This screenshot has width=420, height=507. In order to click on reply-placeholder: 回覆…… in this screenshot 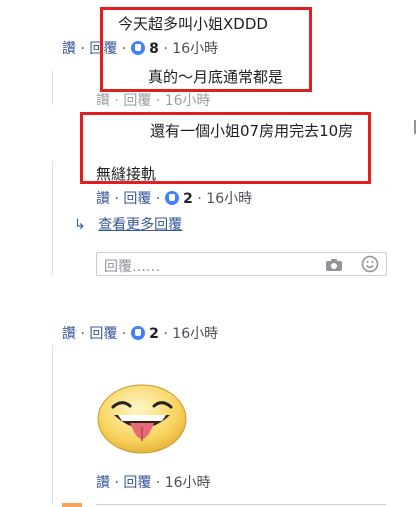, I will do `click(132, 267)`.